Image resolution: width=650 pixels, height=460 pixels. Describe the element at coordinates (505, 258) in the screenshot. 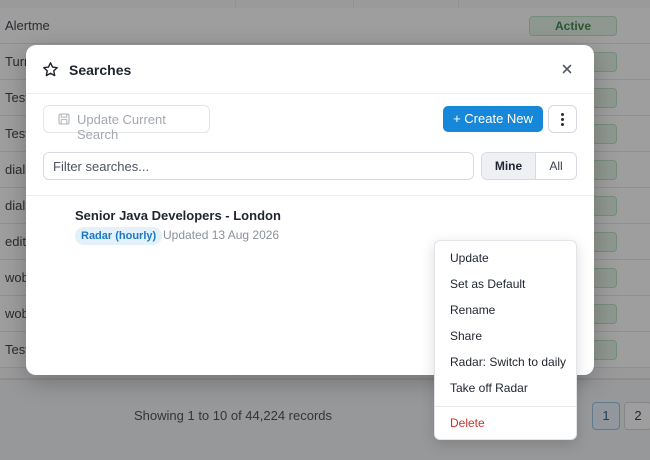

I see `menu-item-update: Update` at that location.